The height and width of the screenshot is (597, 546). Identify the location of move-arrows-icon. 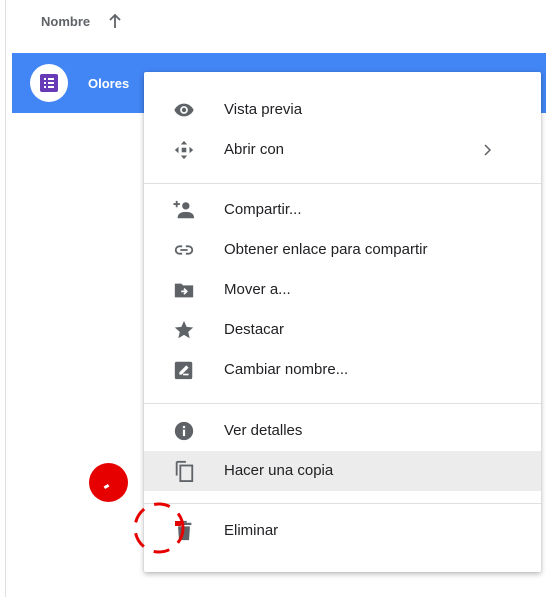
(184, 150).